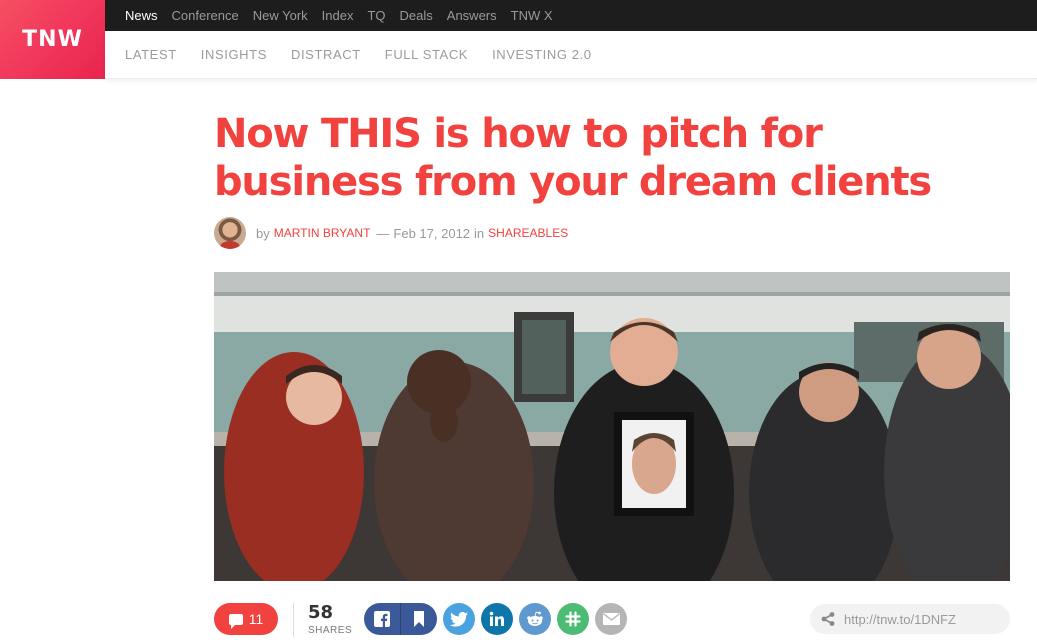  Describe the element at coordinates (293, 620) in the screenshot. I see `share-divider` at that location.